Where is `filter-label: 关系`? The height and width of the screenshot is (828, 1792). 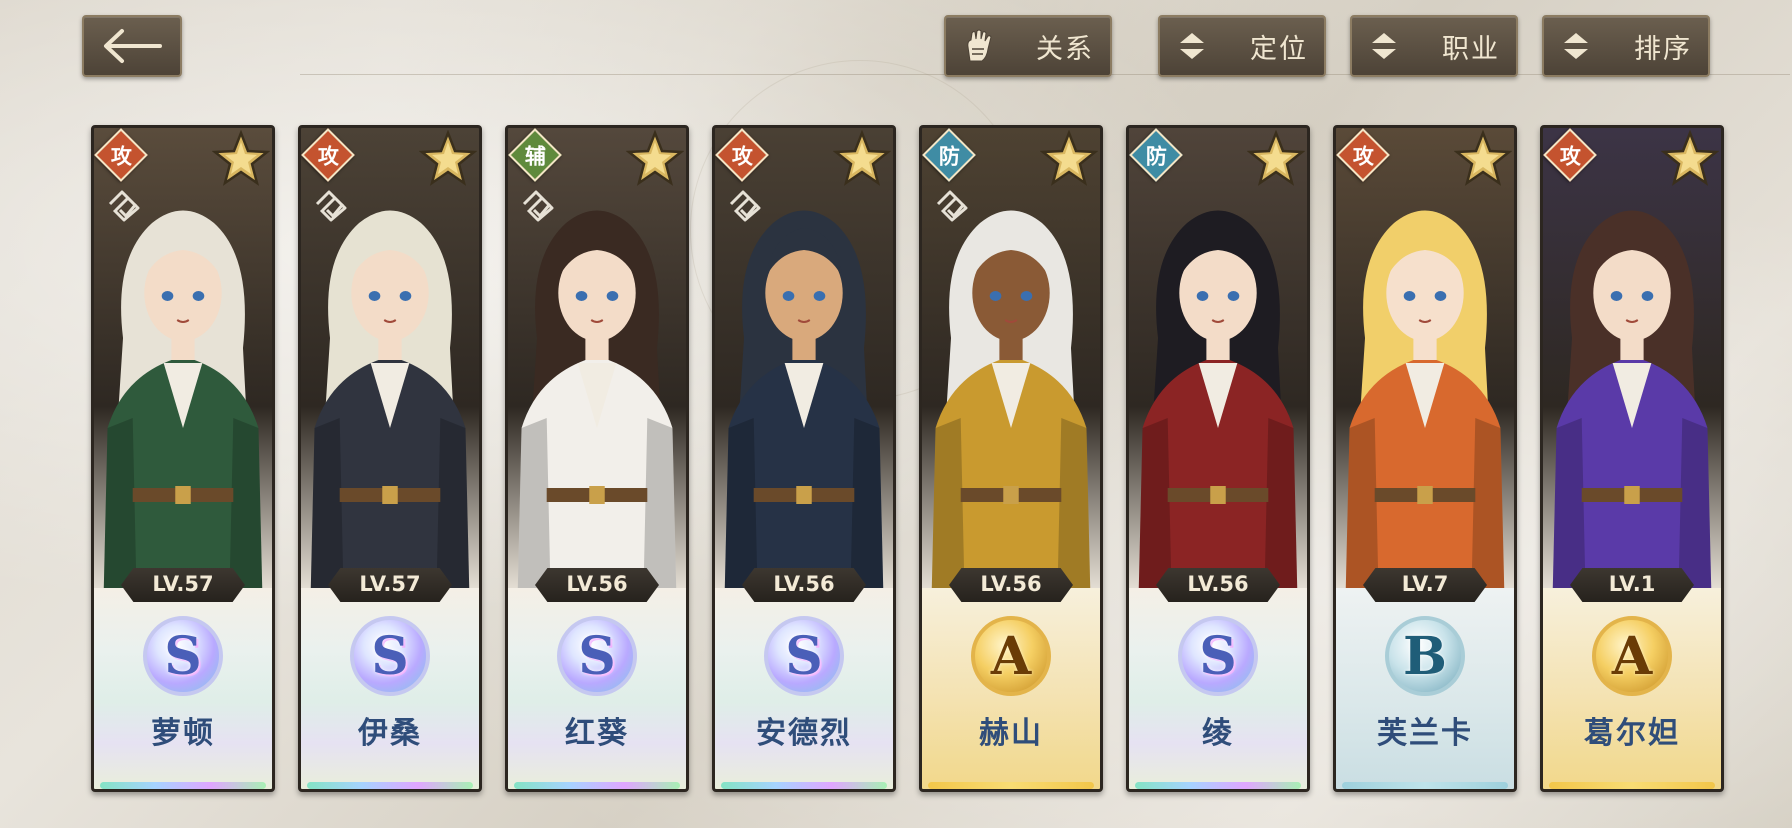 filter-label: 关系 is located at coordinates (1065, 49).